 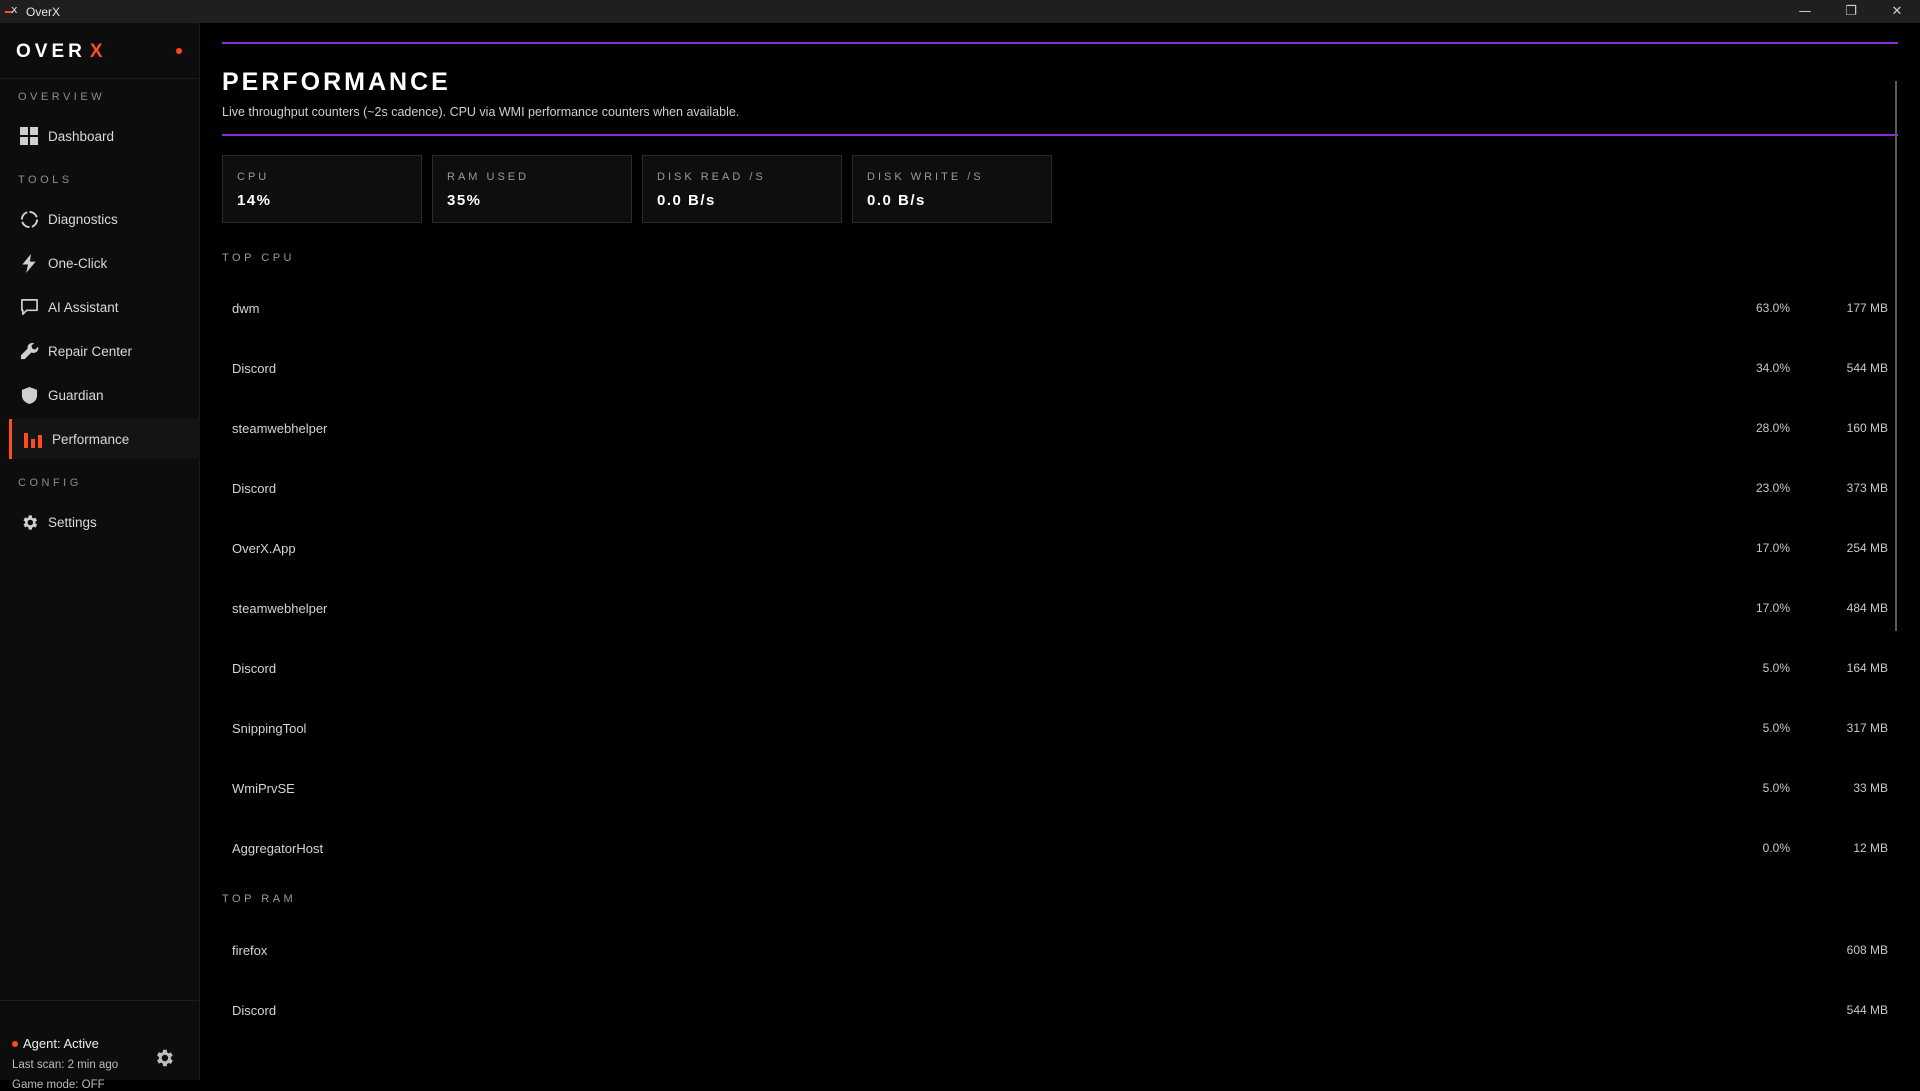 I want to click on window-controls: — ❐ ✕, so click(x=1851, y=11).